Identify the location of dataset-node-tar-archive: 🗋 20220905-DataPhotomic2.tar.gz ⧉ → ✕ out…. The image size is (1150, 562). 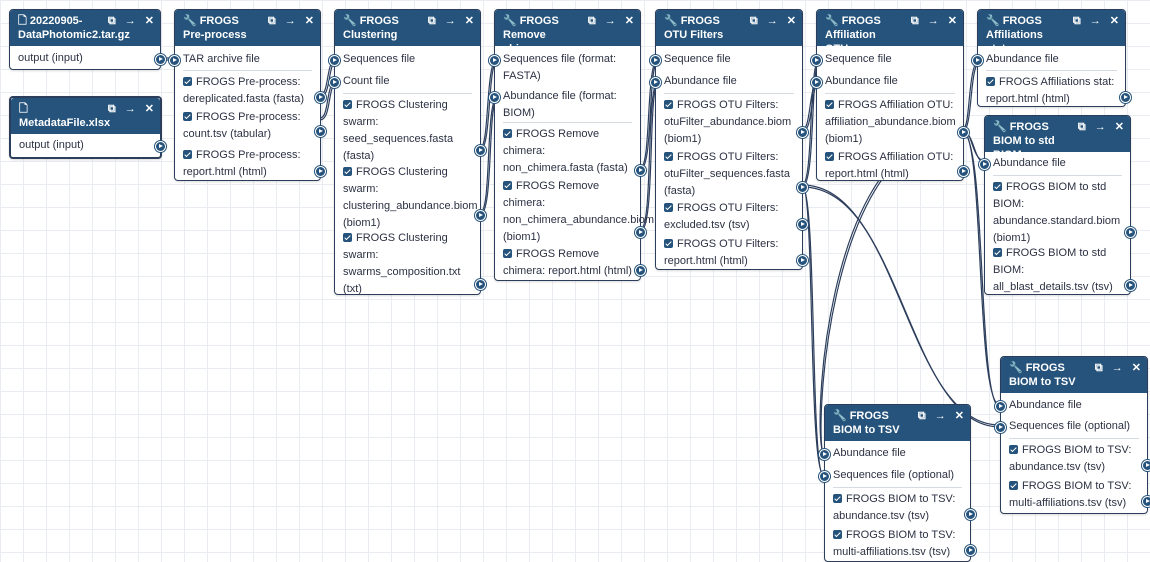
(87, 39).